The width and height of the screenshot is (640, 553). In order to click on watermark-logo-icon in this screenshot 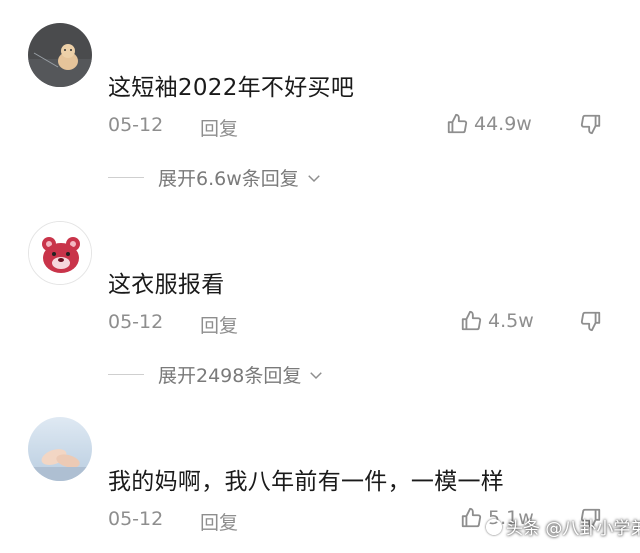, I will do `click(494, 526)`.